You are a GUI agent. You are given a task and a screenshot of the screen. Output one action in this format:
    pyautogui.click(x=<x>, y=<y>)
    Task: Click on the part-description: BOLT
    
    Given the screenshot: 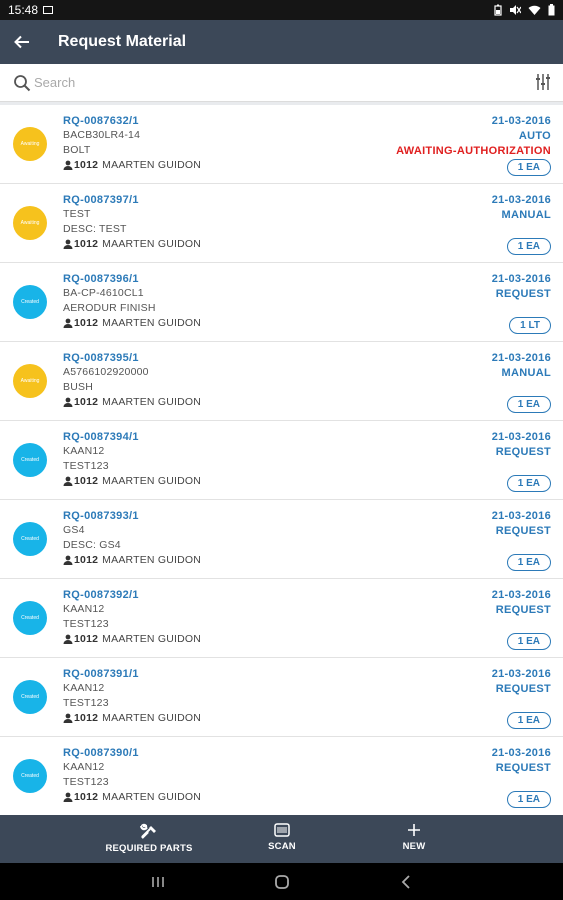 What is the action you would take?
    pyautogui.click(x=77, y=150)
    